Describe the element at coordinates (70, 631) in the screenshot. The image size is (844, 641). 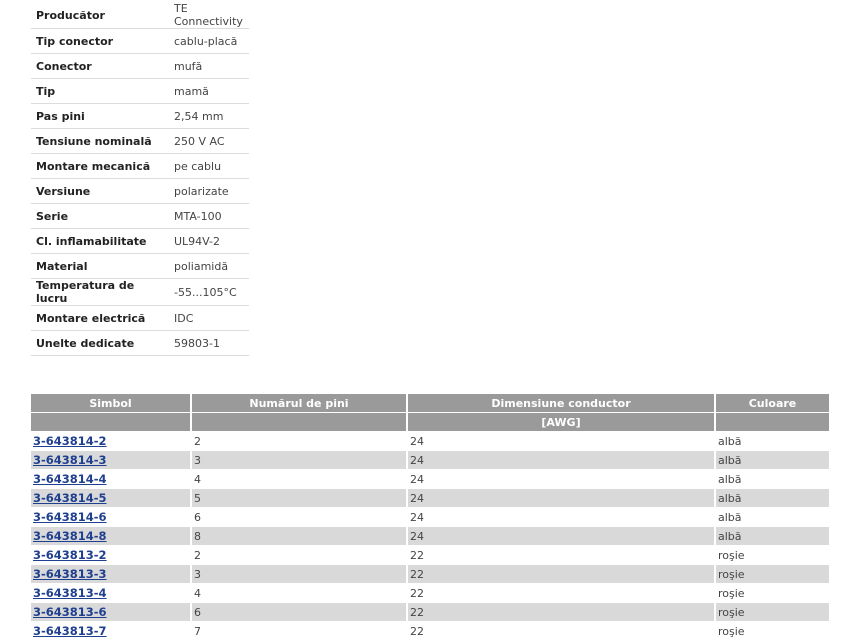
I see `product-link: 3-643813-7` at that location.